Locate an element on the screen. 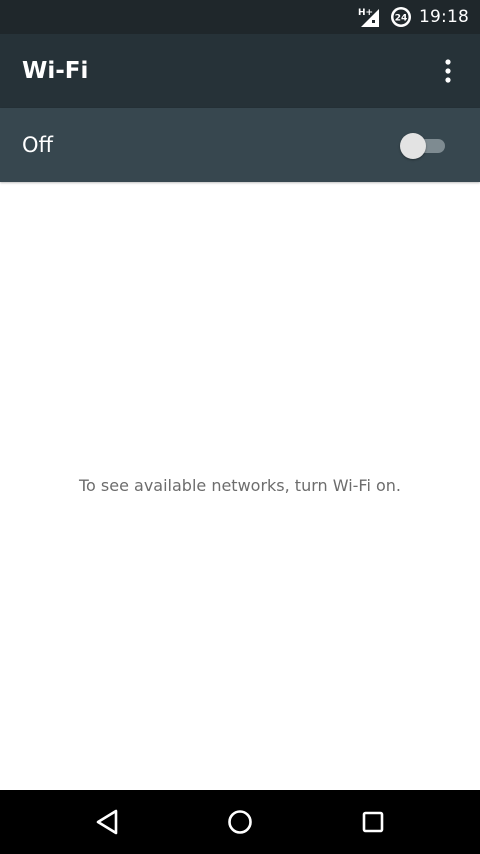  recents-square-icon is located at coordinates (373, 822).